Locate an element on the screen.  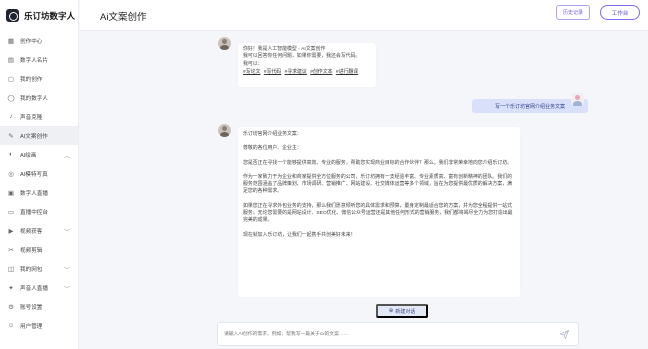
sidebar-item-video-acquisition: ▶ 视频获客 ﹀ is located at coordinates (39, 230).